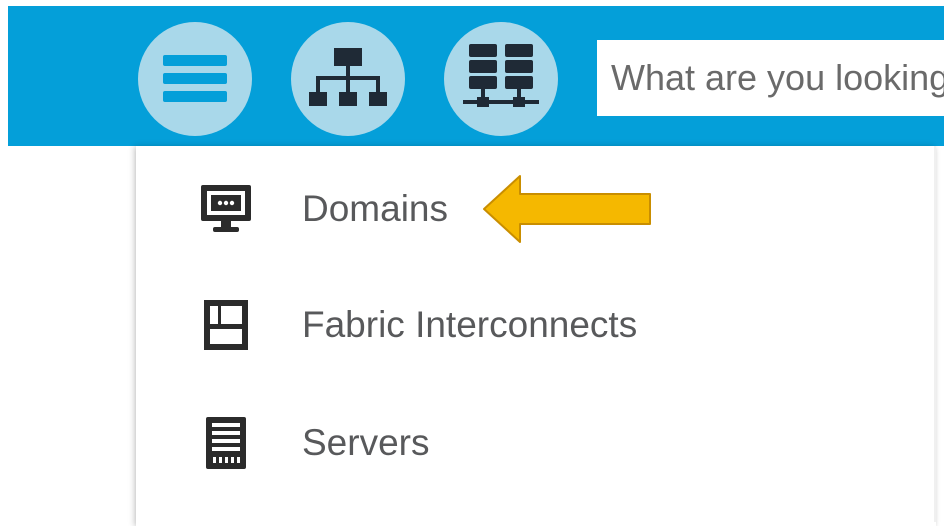 The image size is (944, 526). What do you see at coordinates (777, 78) in the screenshot?
I see `search-input` at bounding box center [777, 78].